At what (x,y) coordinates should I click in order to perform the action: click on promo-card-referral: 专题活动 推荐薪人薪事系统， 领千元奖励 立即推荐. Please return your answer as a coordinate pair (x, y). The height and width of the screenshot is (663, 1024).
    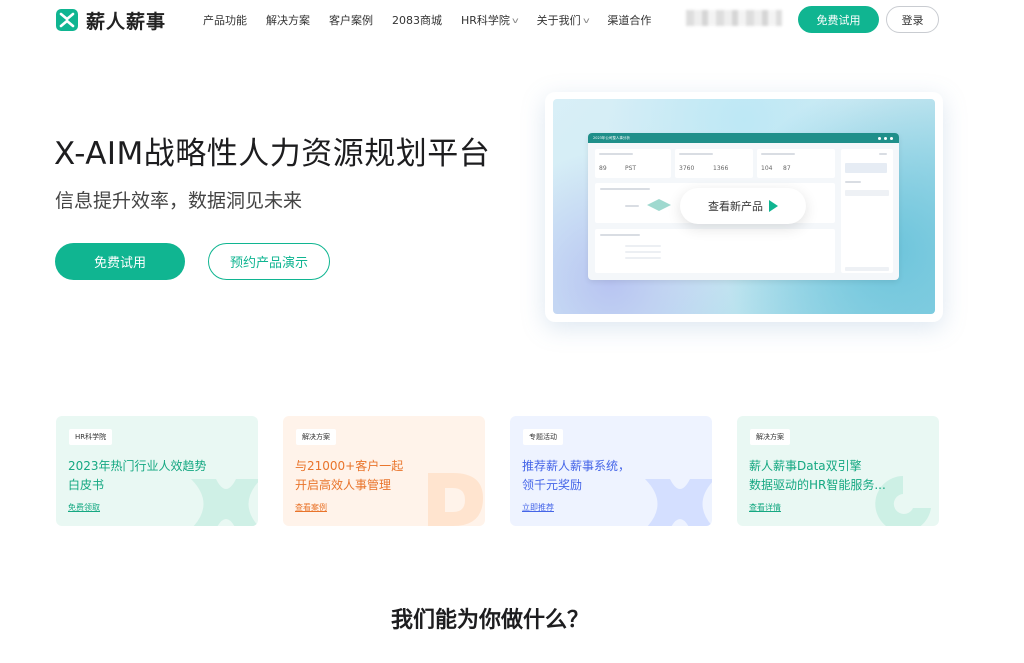
    Looking at the image, I should click on (611, 471).